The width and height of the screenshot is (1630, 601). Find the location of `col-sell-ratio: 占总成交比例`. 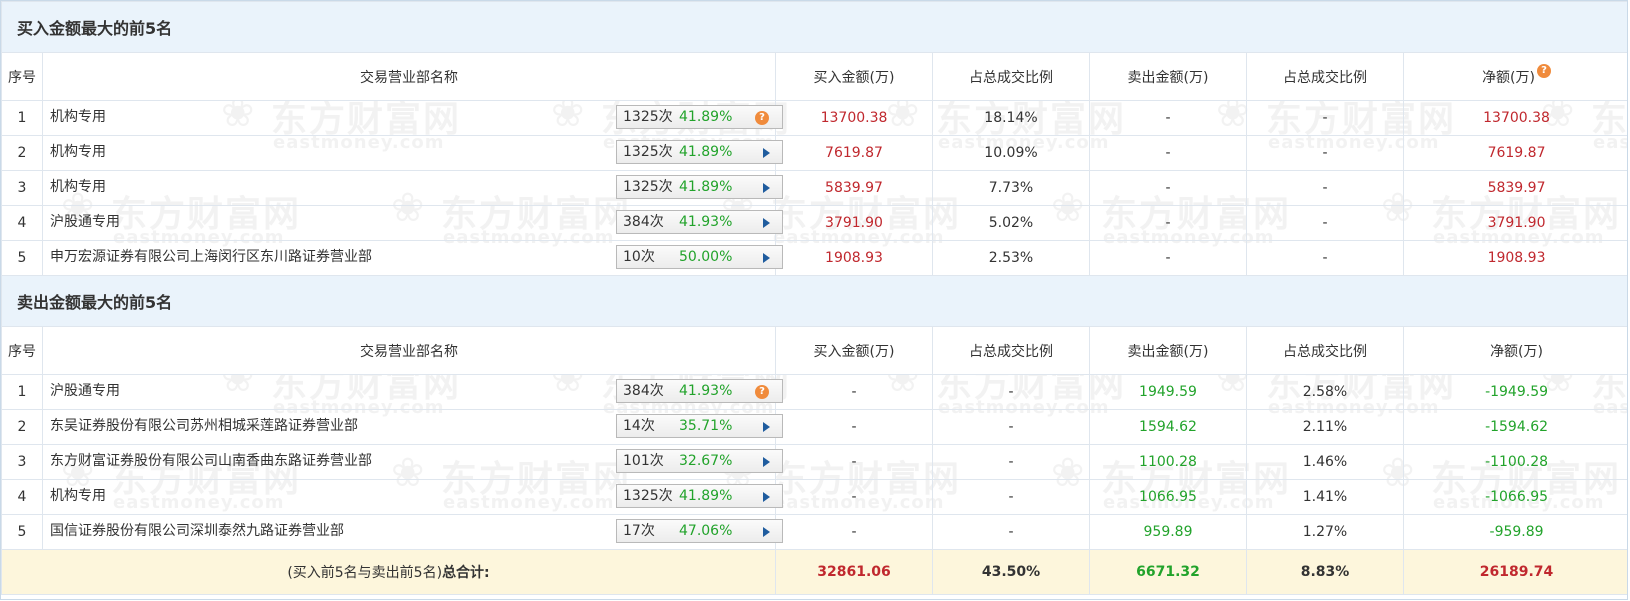

col-sell-ratio: 占总成交比例 is located at coordinates (1325, 350).